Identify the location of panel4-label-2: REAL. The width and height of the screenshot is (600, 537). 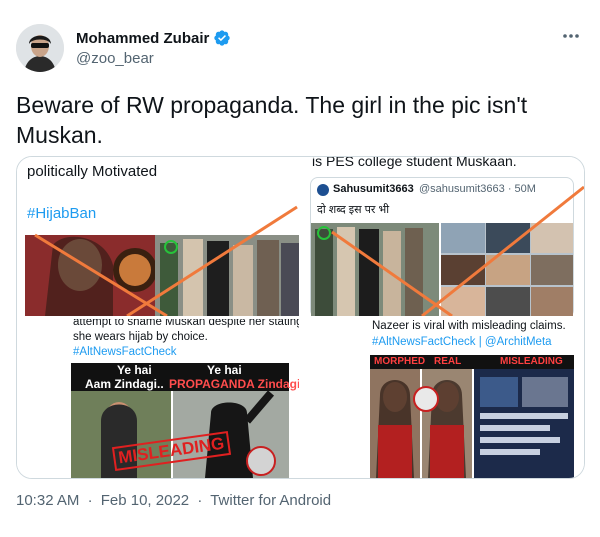
(448, 361).